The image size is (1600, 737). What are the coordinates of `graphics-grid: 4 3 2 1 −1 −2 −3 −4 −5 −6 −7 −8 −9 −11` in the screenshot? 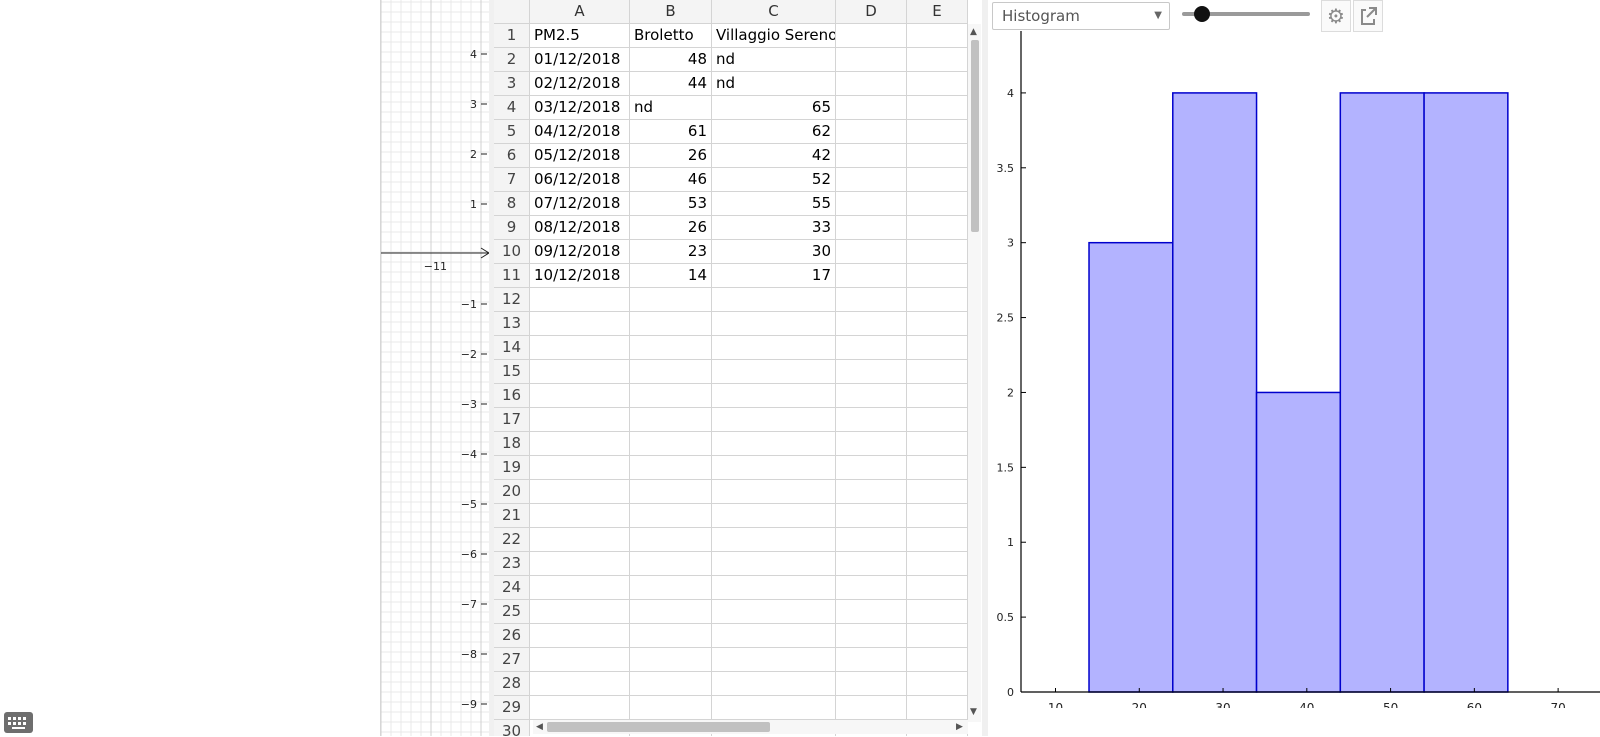 It's located at (435, 368).